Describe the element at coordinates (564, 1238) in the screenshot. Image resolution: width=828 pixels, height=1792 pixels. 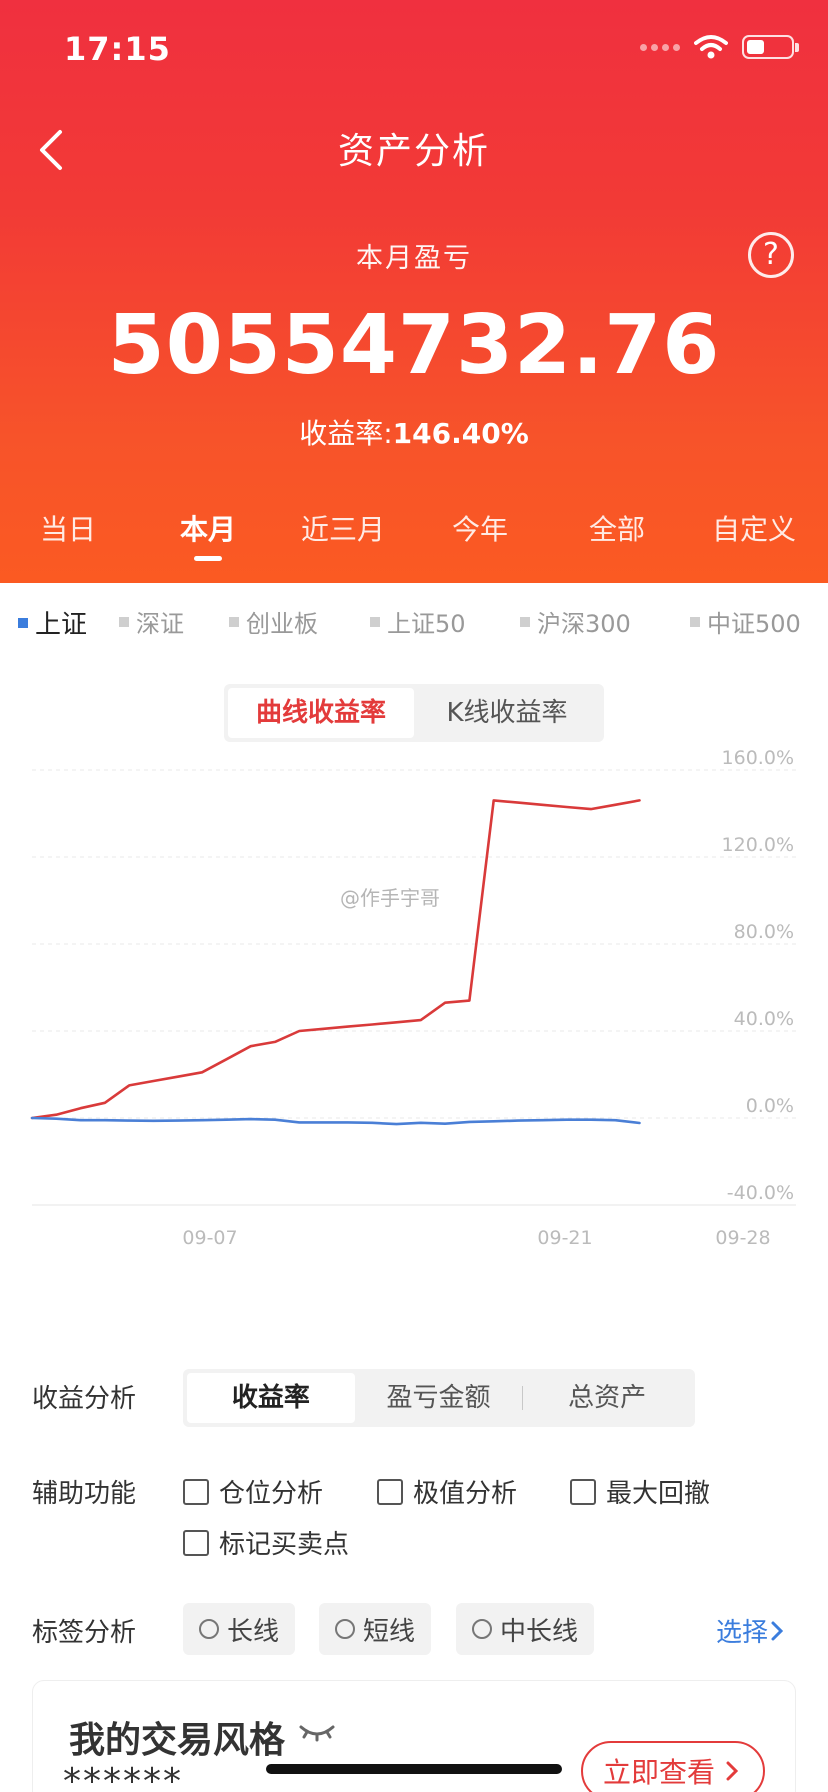
I see `x-tick-label: 09-21` at that location.